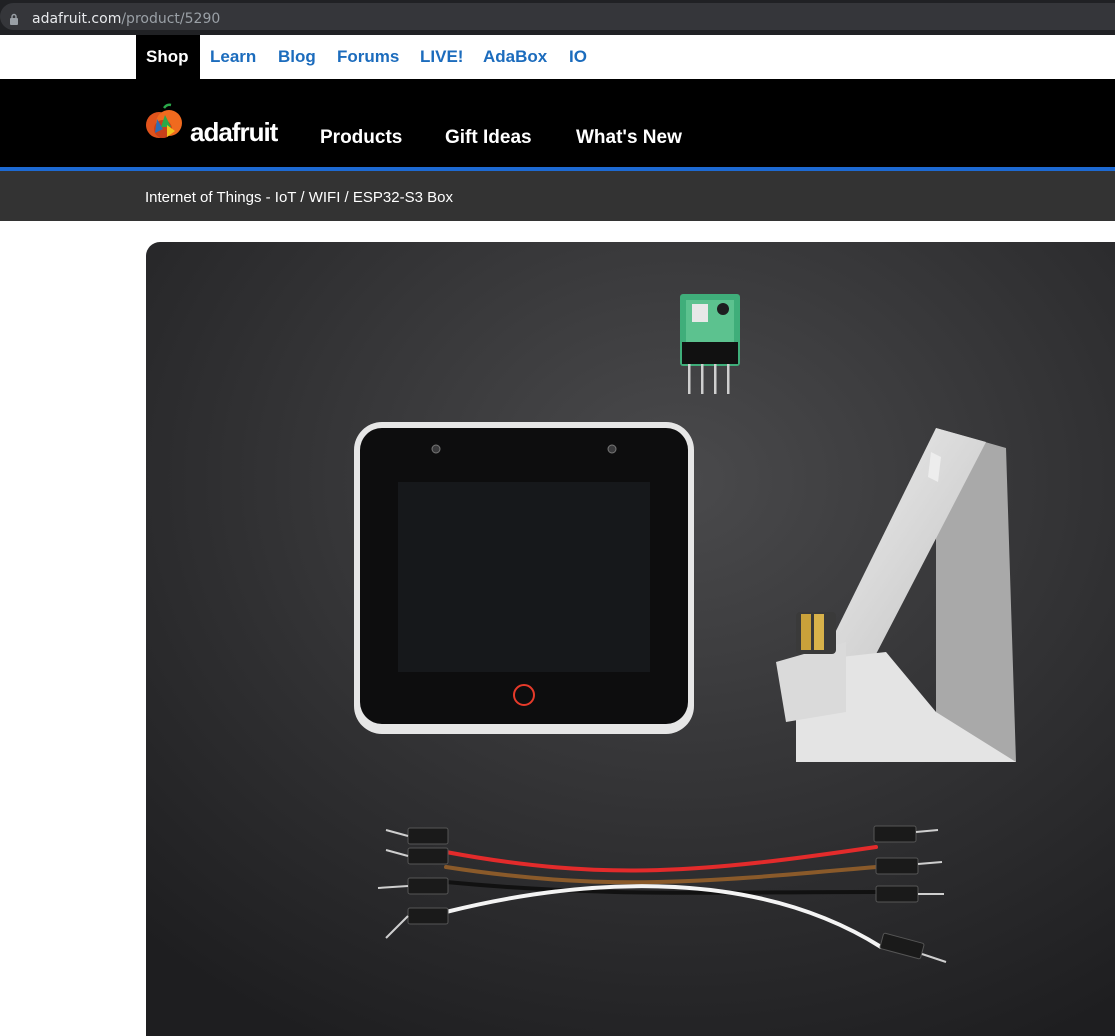  What do you see at coordinates (234, 132) in the screenshot?
I see `logo-text: adafruit` at bounding box center [234, 132].